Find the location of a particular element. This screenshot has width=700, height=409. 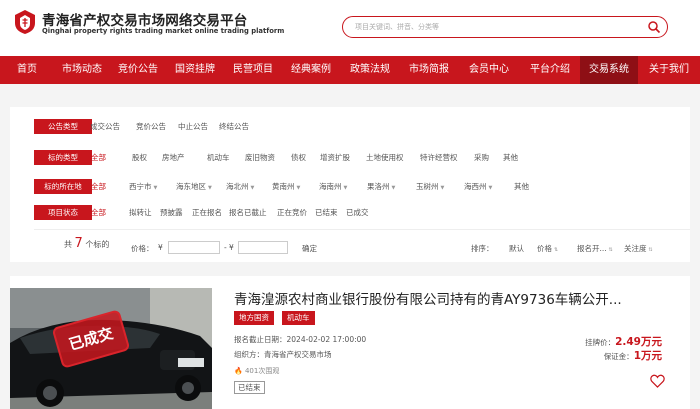

listing-price-value: 2.49万元 is located at coordinates (638, 342).